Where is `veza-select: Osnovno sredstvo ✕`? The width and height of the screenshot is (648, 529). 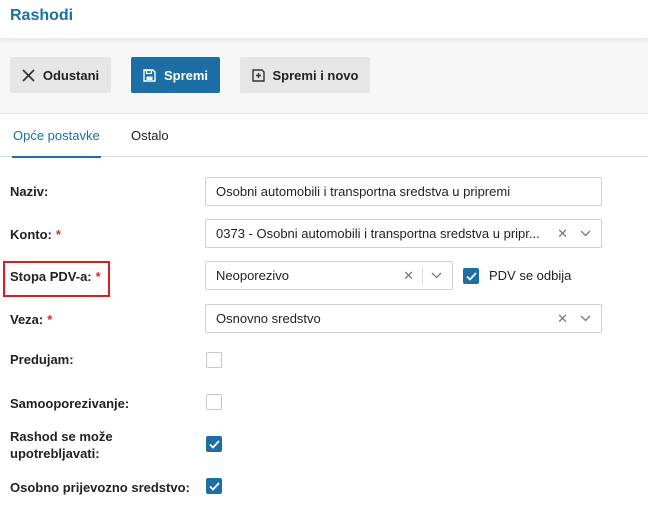
veza-select: Osnovno sredstvo ✕ is located at coordinates (403, 318).